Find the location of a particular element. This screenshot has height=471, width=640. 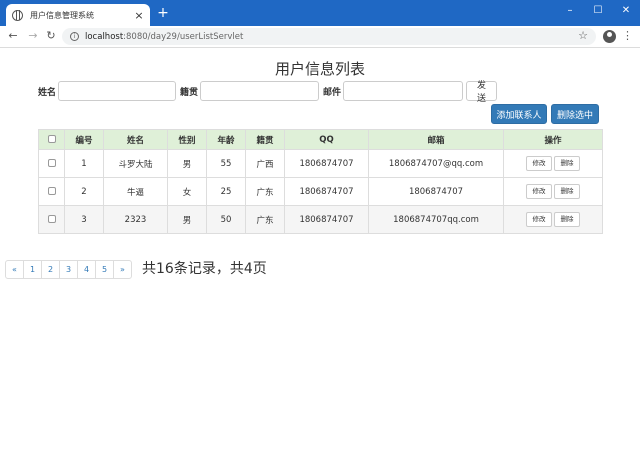

browser-titlebar: 用户信息管理系统 × + – ☐ ✕ is located at coordinates (320, 13).